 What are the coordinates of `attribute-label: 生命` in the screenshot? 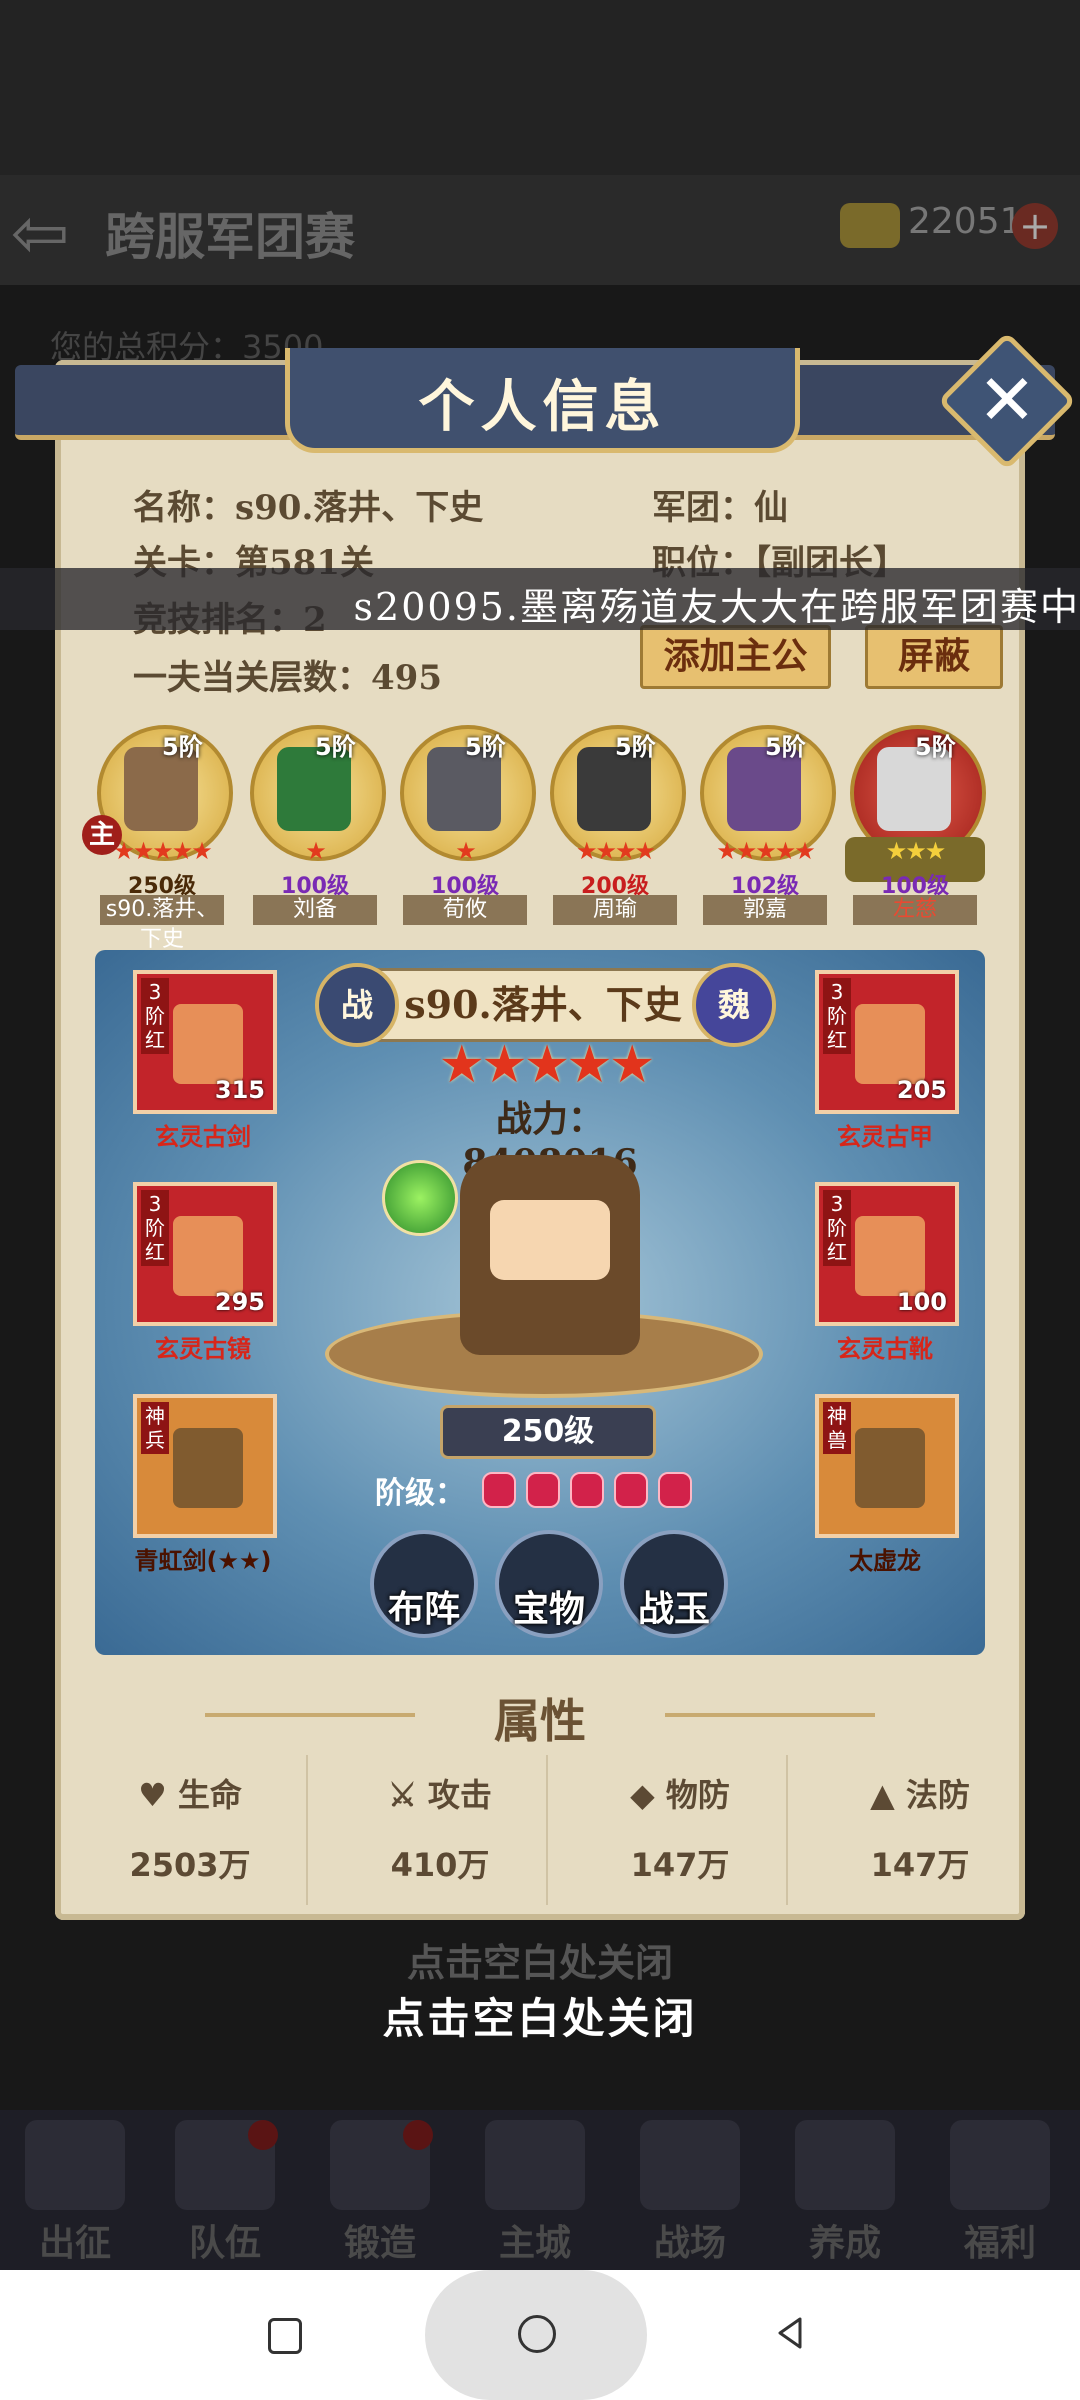 It's located at (209, 1795).